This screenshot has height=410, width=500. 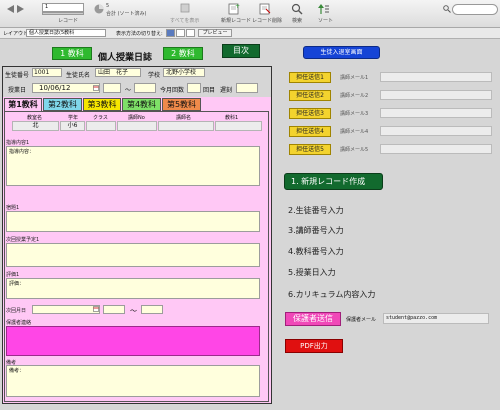 I want to click on teacher-send-button-3: 担任送信3, so click(x=310, y=113).